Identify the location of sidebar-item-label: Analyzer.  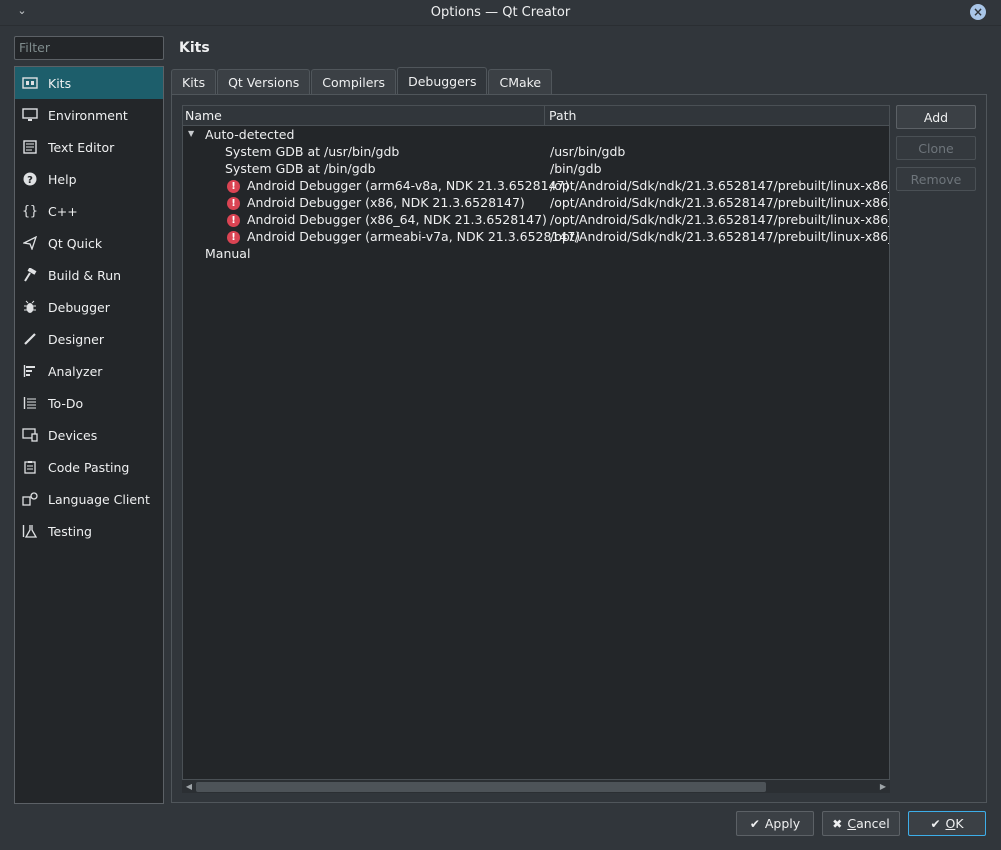
(75, 371).